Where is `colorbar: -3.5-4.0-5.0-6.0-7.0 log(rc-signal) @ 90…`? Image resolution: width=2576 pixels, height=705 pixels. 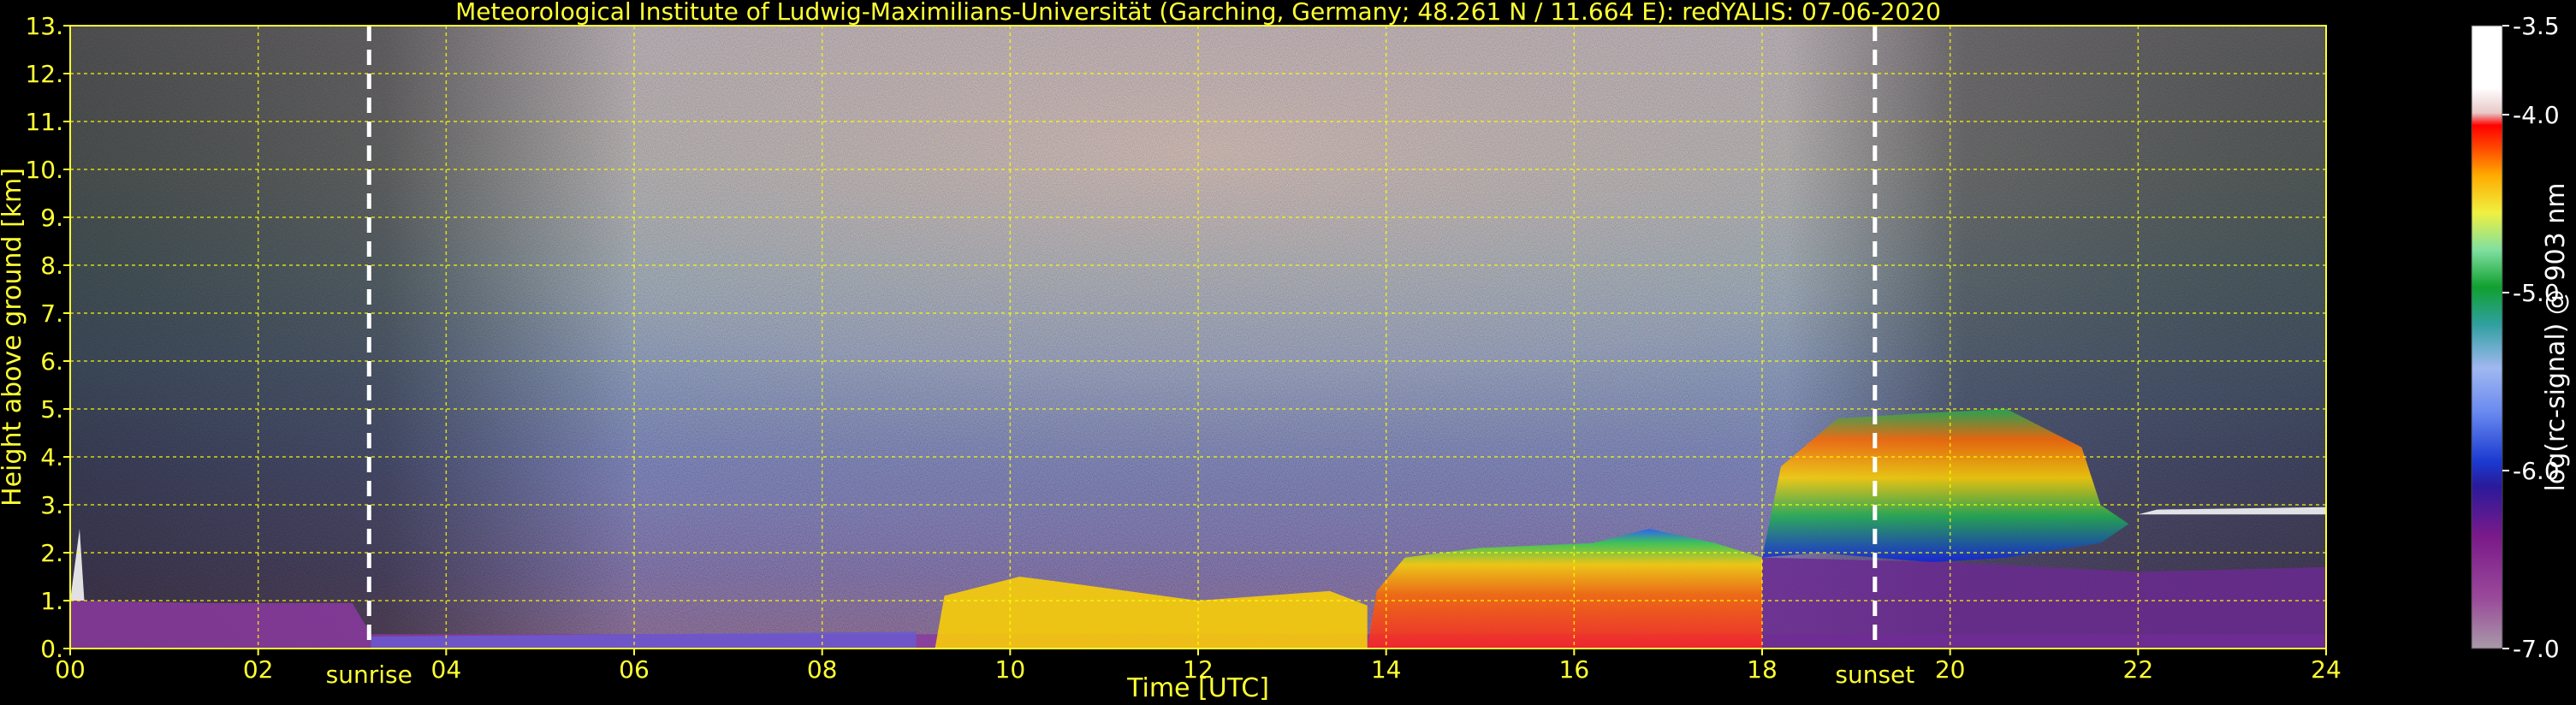 colorbar: -3.5-4.0-5.0-6.0-7.0 log(rc-signal) @ 90… is located at coordinates (2521, 337).